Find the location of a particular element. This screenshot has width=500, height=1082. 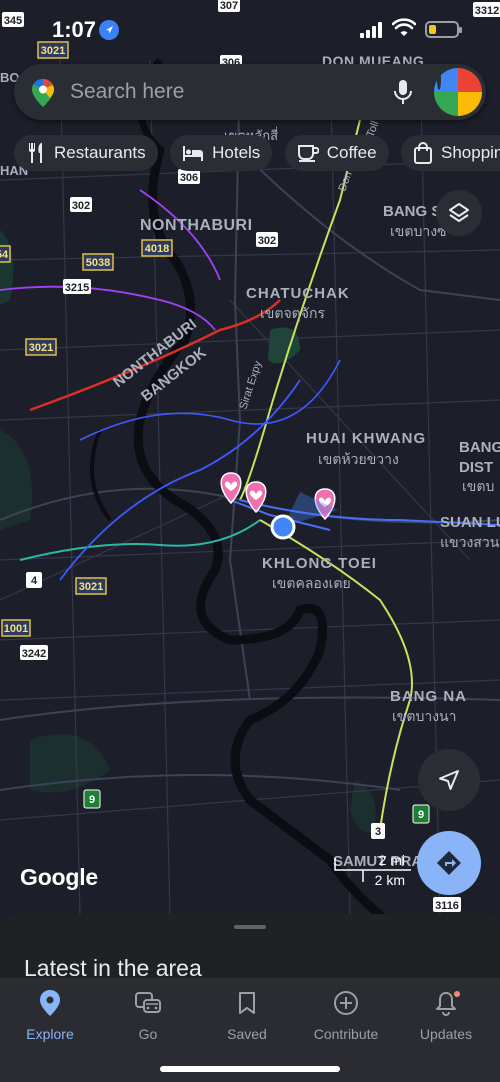

coffee-cup-icon is located at coordinates (308, 153).